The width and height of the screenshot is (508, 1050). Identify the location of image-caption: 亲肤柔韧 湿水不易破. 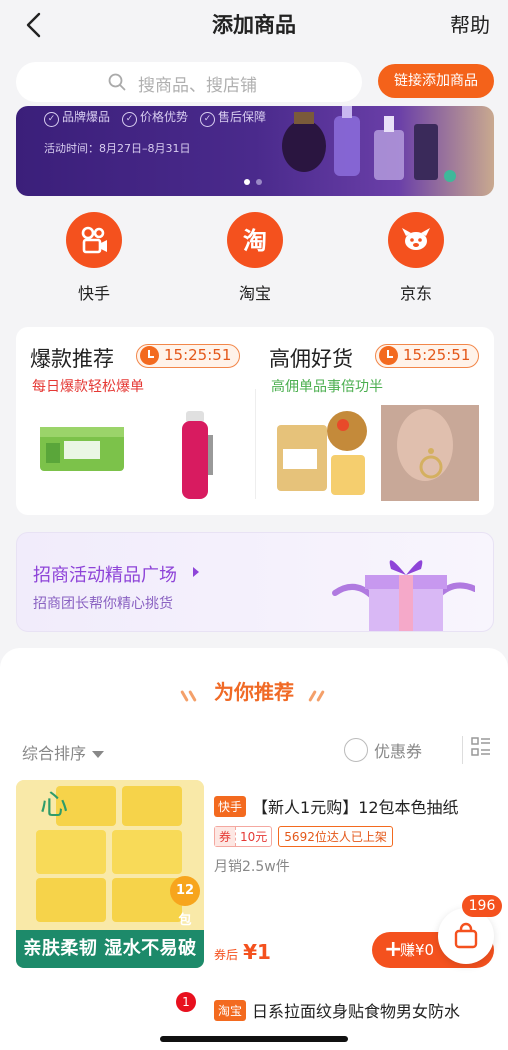
(110, 949).